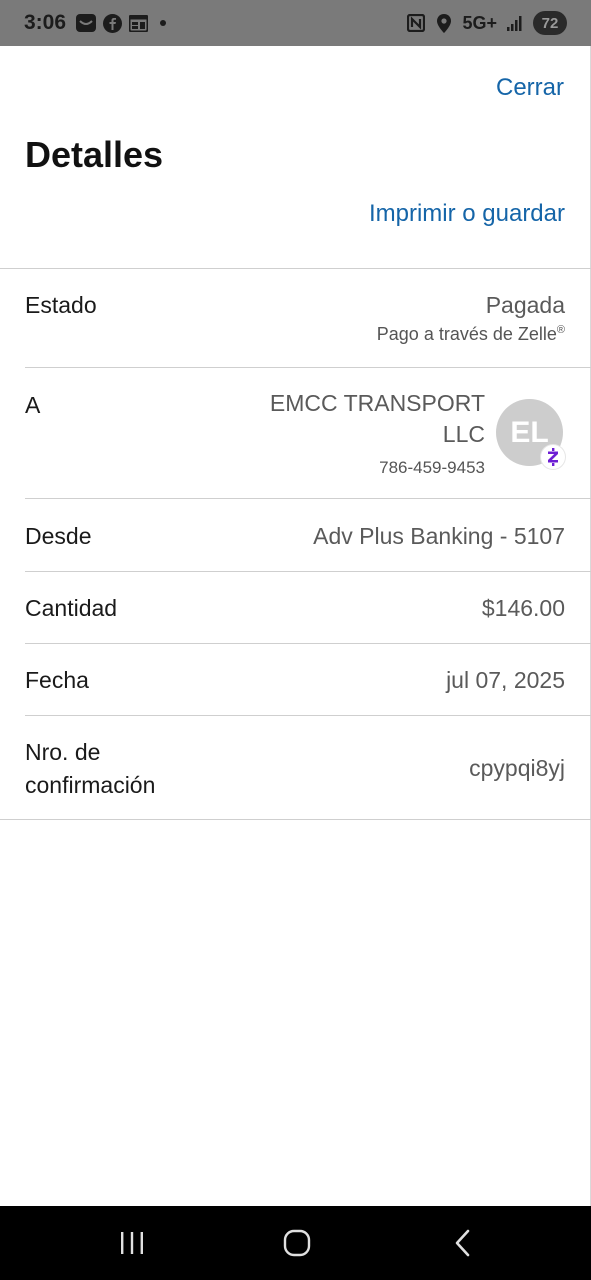  Describe the element at coordinates (515, 23) in the screenshot. I see `signal-icon` at that location.